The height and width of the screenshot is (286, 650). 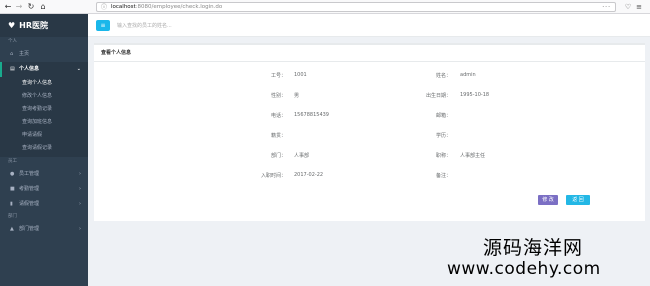 What do you see at coordinates (44, 109) in the screenshot?
I see `sidebar-subitem: 查询考勤记录` at bounding box center [44, 109].